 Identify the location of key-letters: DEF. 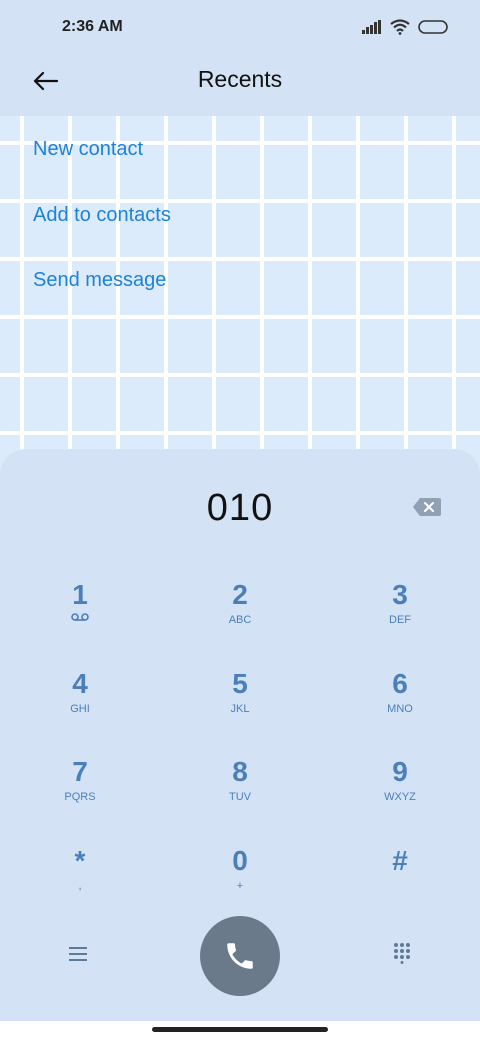
(400, 620).